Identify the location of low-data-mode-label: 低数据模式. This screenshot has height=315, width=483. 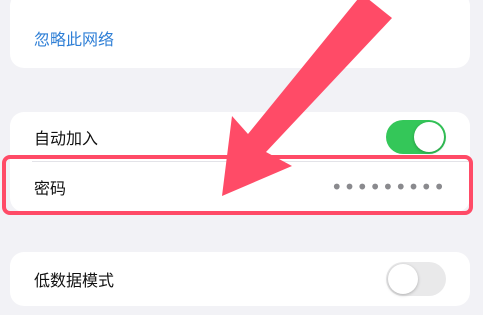
(74, 280).